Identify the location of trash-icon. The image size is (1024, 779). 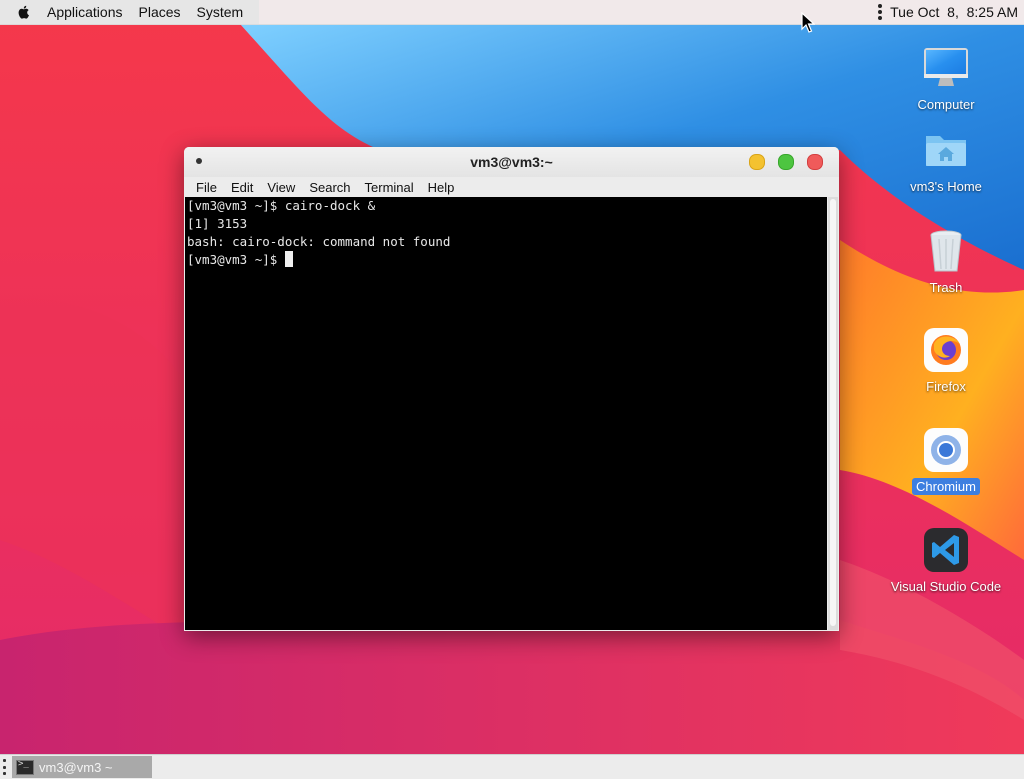
(946, 251).